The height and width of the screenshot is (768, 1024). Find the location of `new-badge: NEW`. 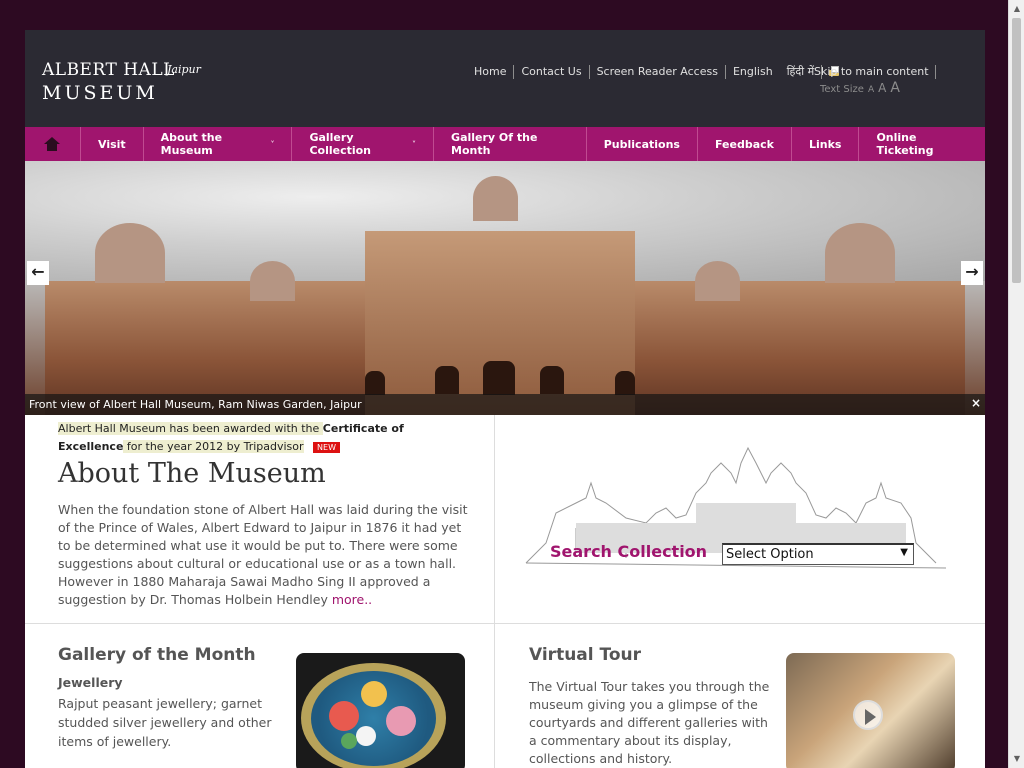

new-badge: NEW is located at coordinates (326, 447).